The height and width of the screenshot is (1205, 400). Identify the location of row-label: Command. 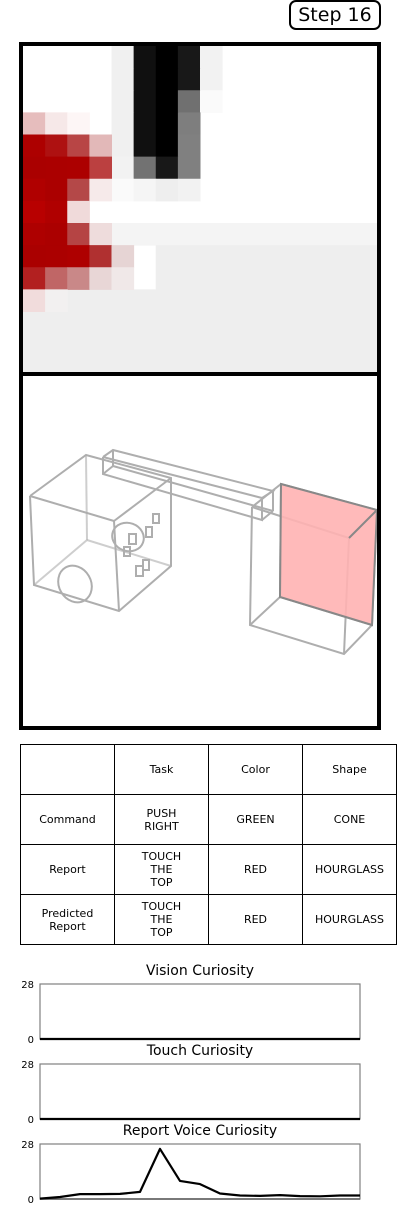
(67, 819).